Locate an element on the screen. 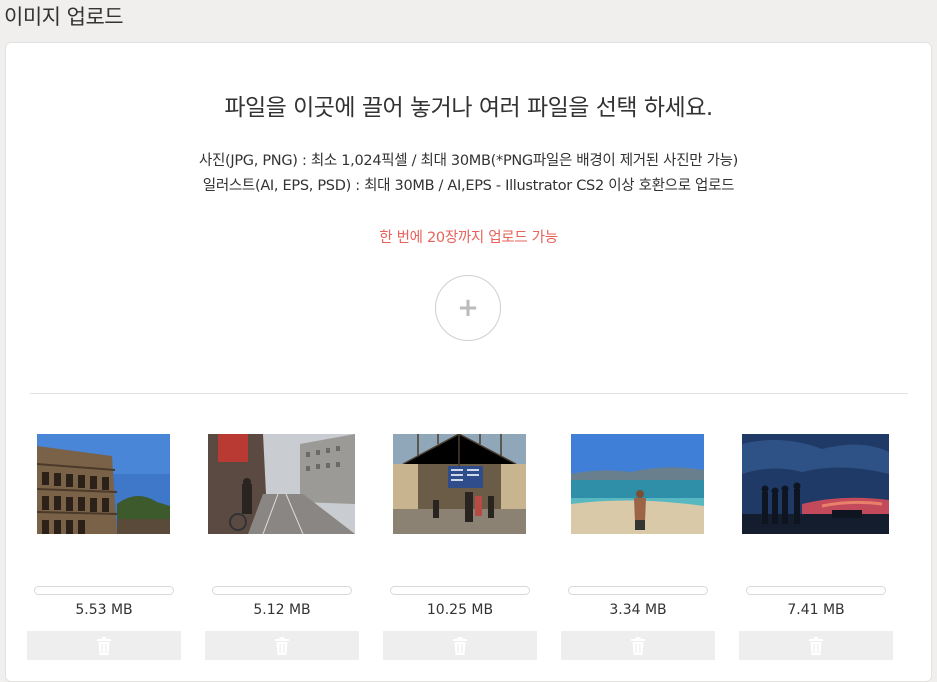  divider is located at coordinates (469, 393).